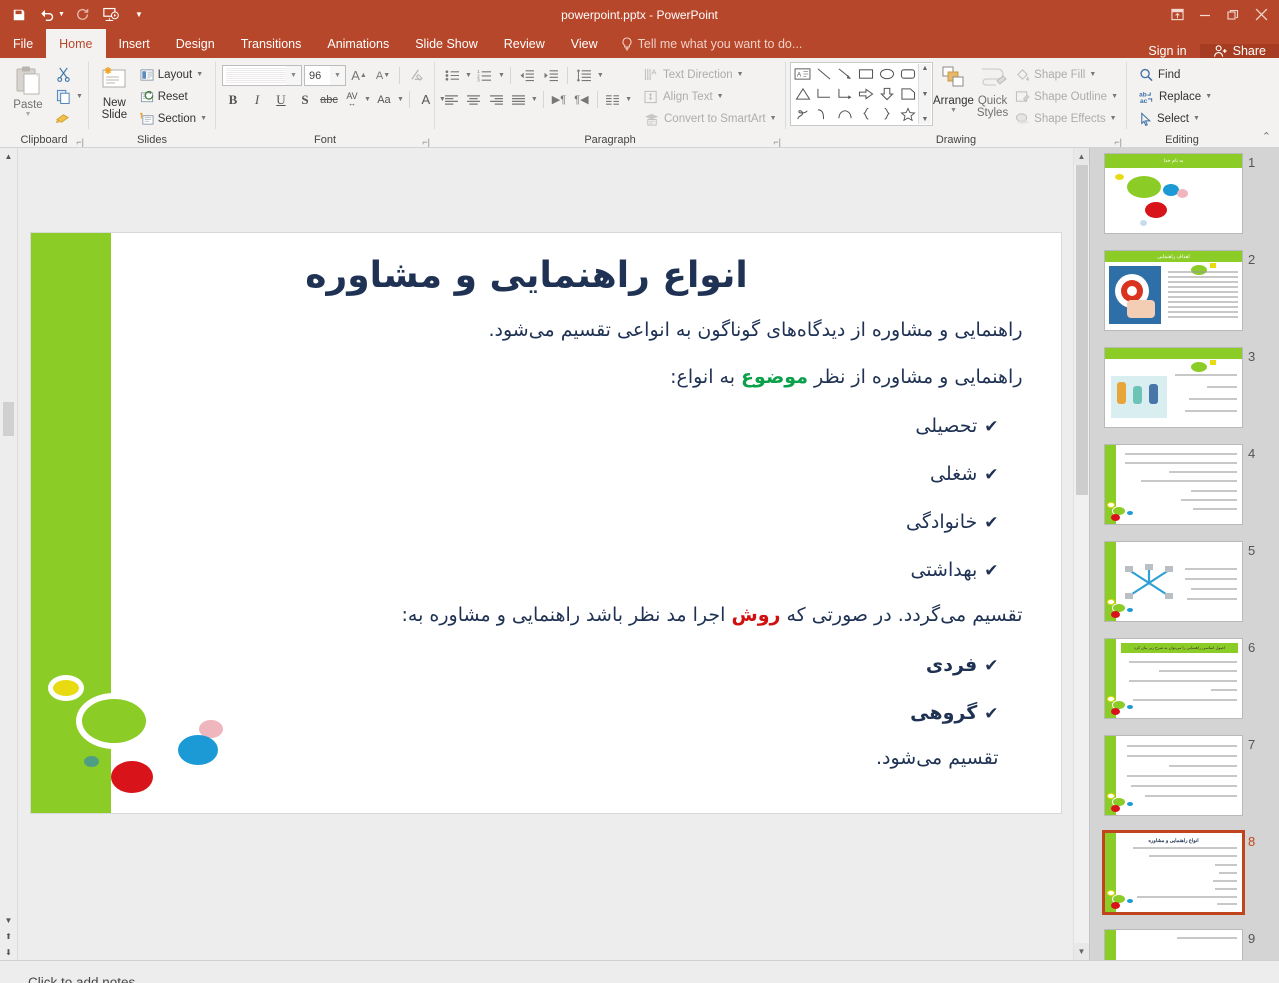 The width and height of the screenshot is (1279, 983). What do you see at coordinates (953, 88) in the screenshot?
I see `arrange-button: Arrange ▼` at bounding box center [953, 88].